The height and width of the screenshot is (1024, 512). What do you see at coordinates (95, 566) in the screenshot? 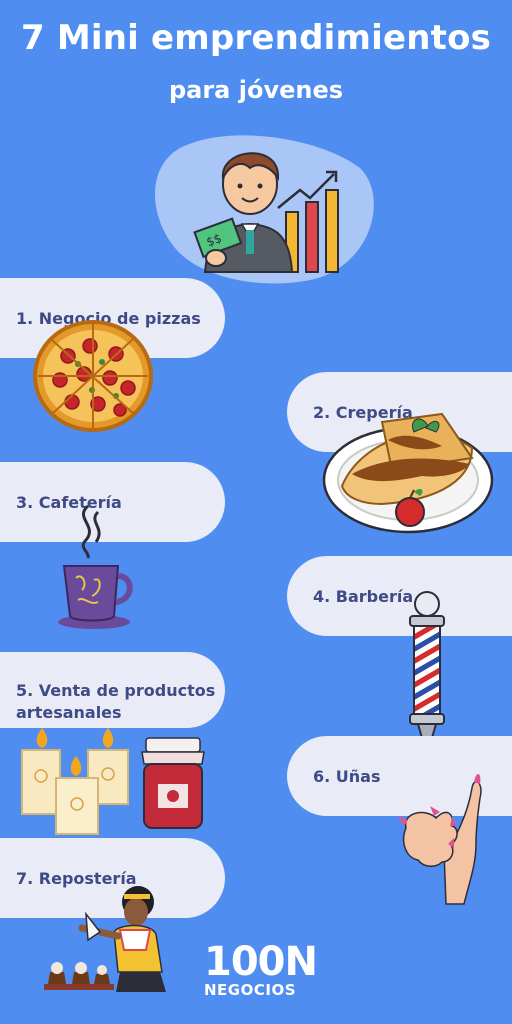
I see `coffee-cup-icon` at bounding box center [95, 566].